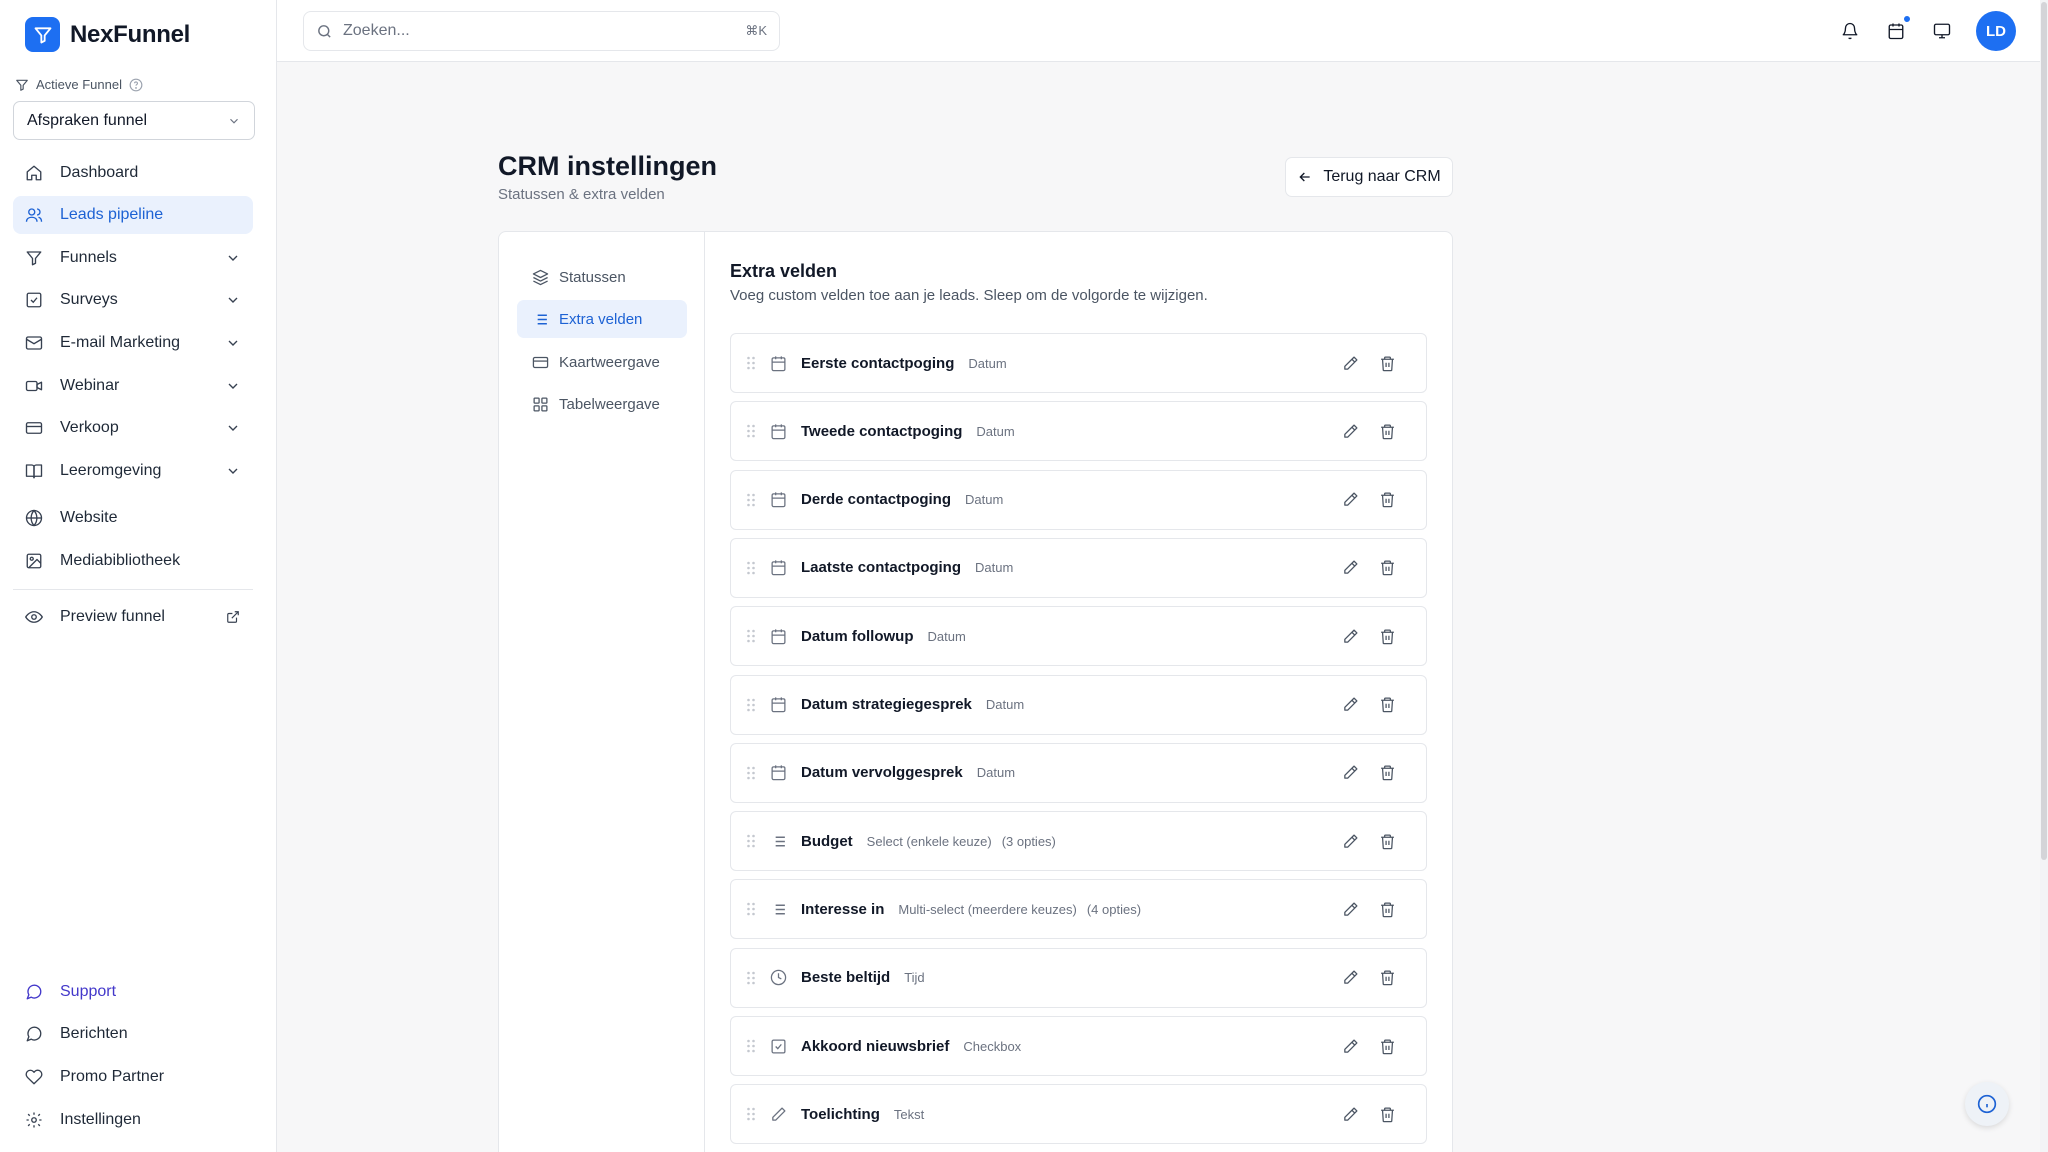 This screenshot has width=2048, height=1152. Describe the element at coordinates (540, 277) in the screenshot. I see `layers-icon` at that location.